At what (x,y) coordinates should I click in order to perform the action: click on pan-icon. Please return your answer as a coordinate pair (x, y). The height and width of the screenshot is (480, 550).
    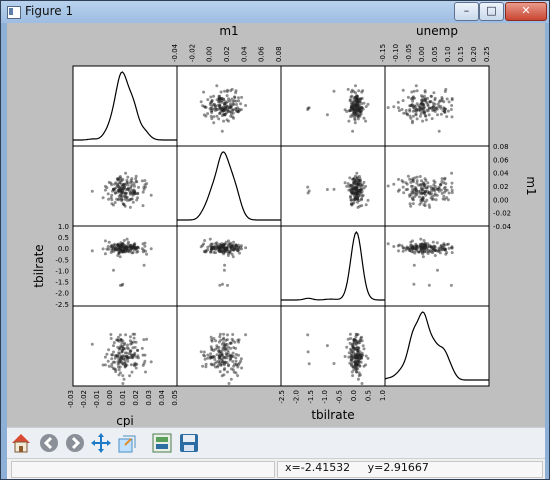
    Looking at the image, I should click on (101, 443).